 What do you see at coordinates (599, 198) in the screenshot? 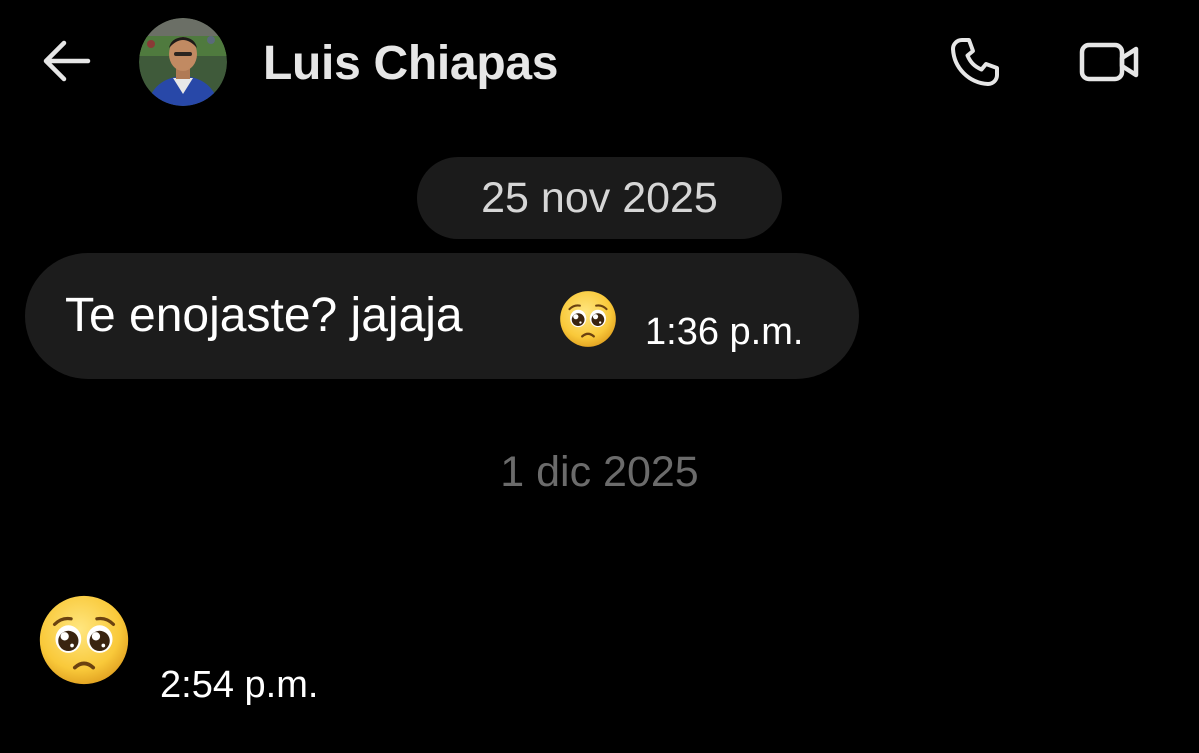
I see `date-separator: 25 nov 2025` at bounding box center [599, 198].